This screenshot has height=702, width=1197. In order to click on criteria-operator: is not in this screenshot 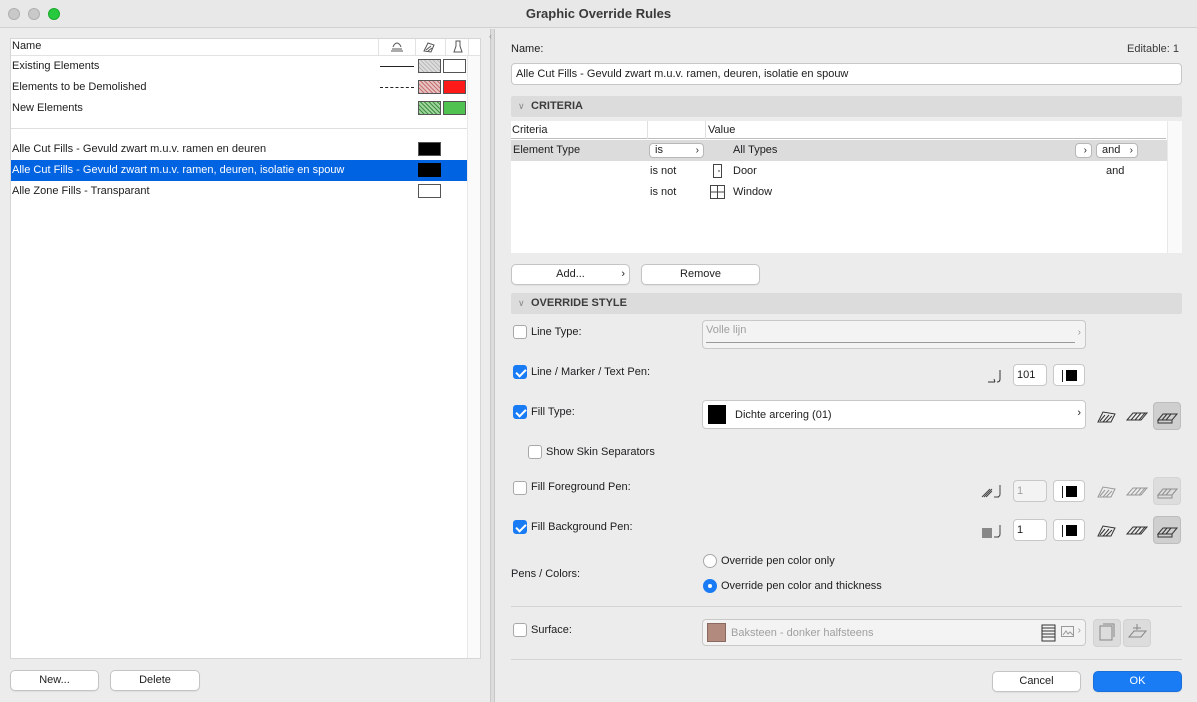, I will do `click(663, 171)`.